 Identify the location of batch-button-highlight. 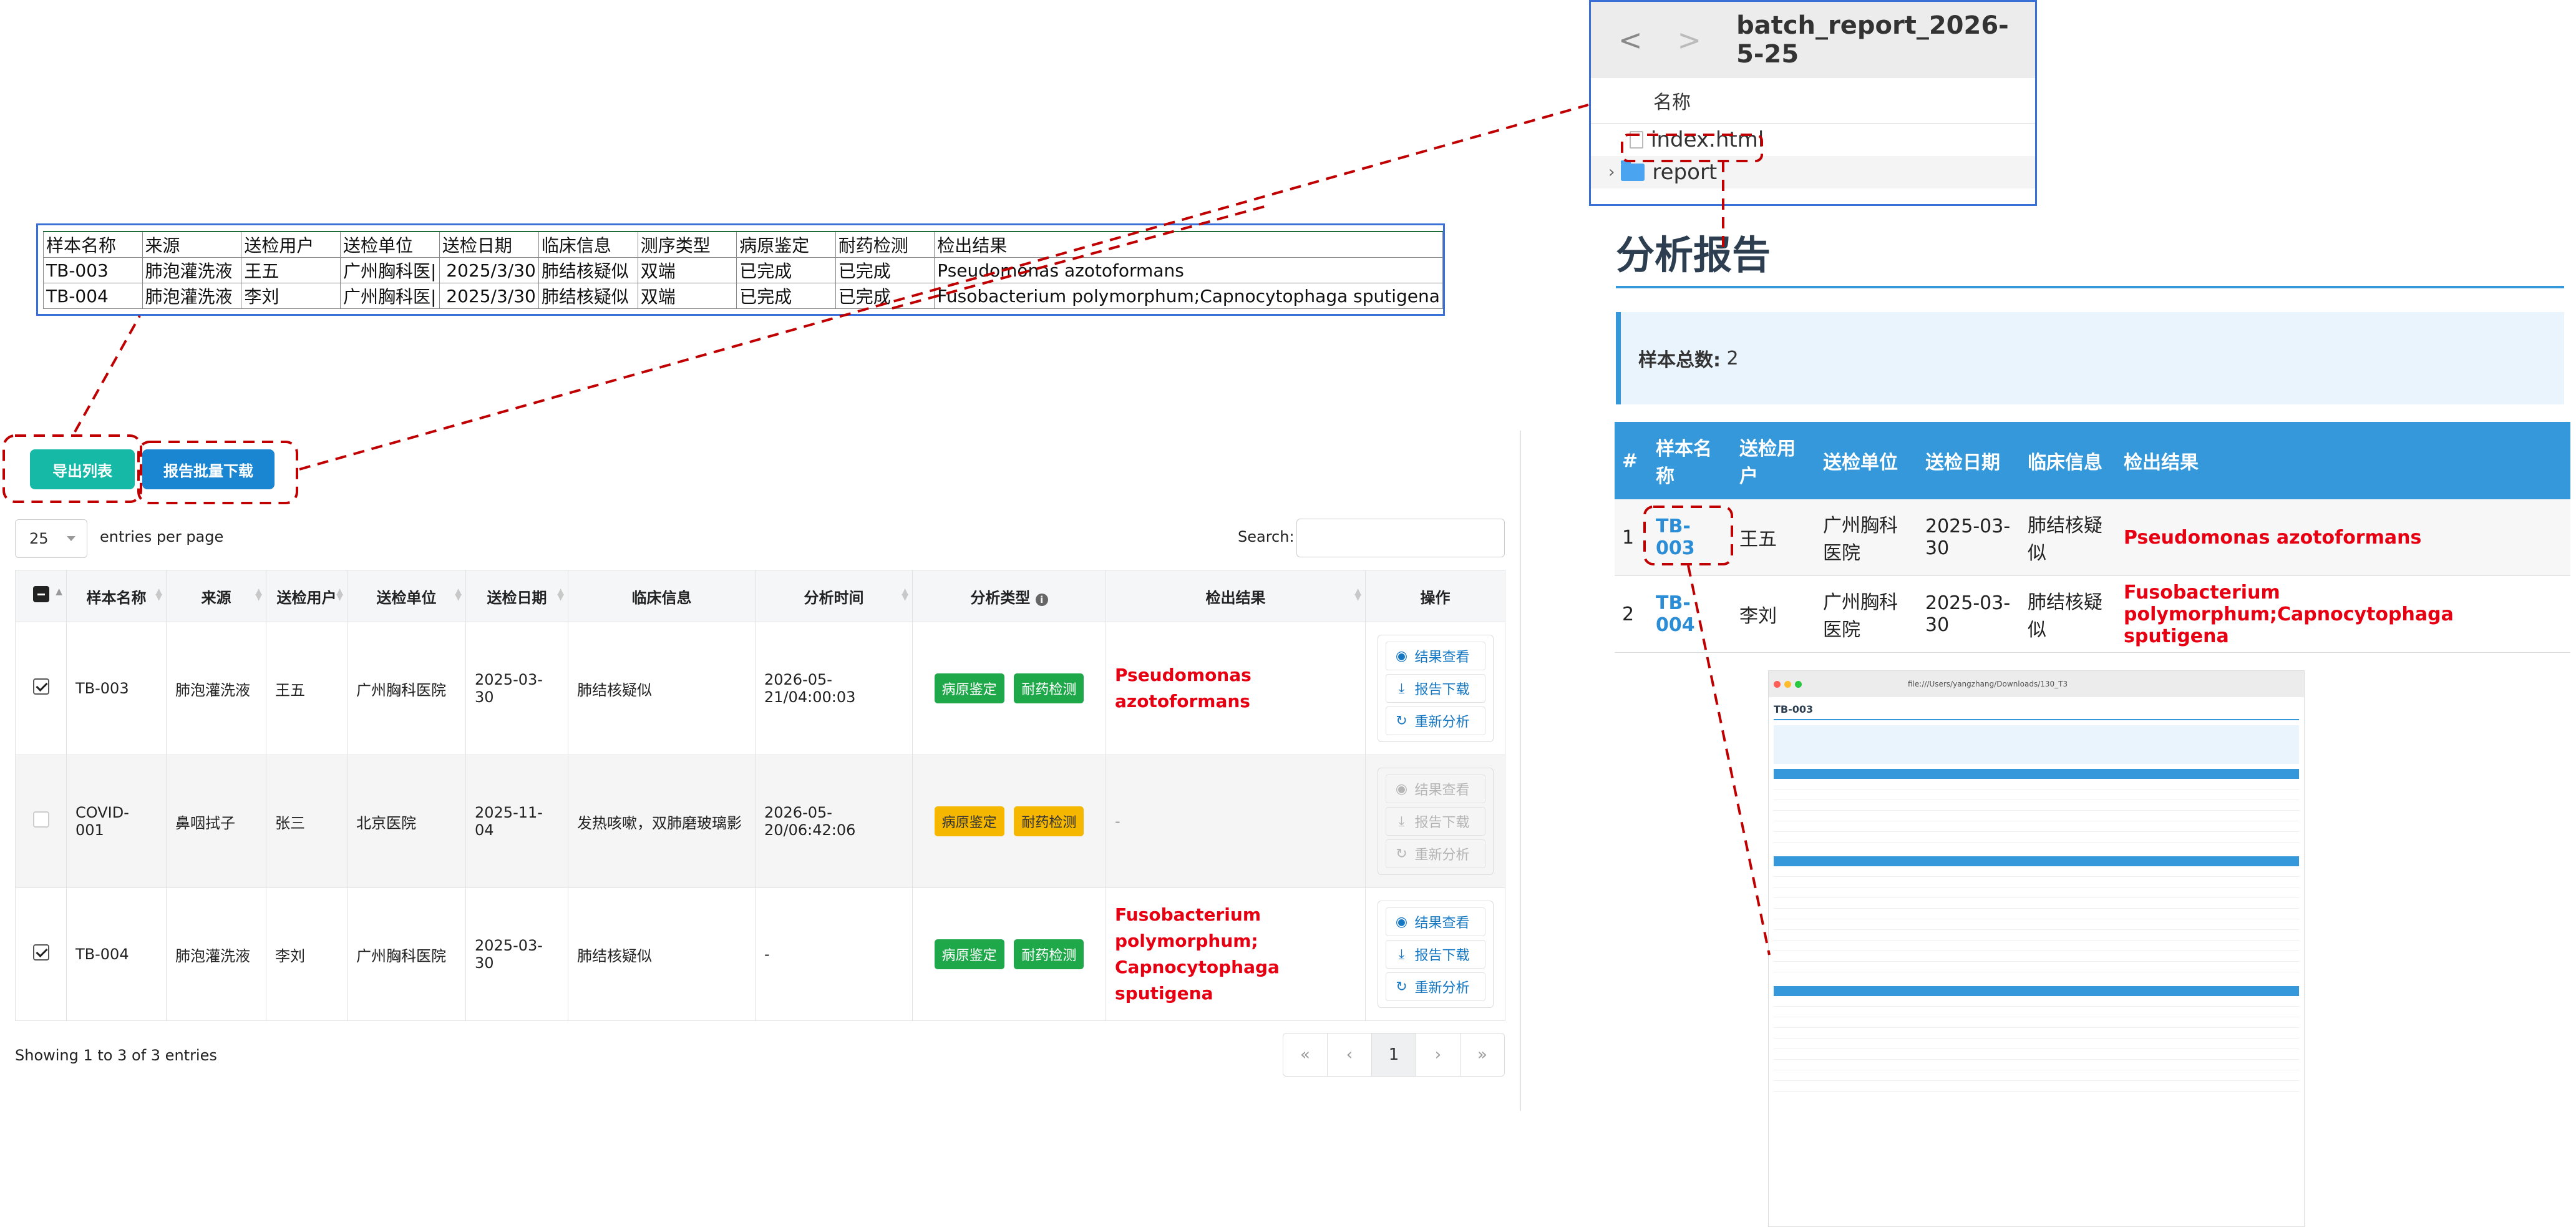
(218, 472).